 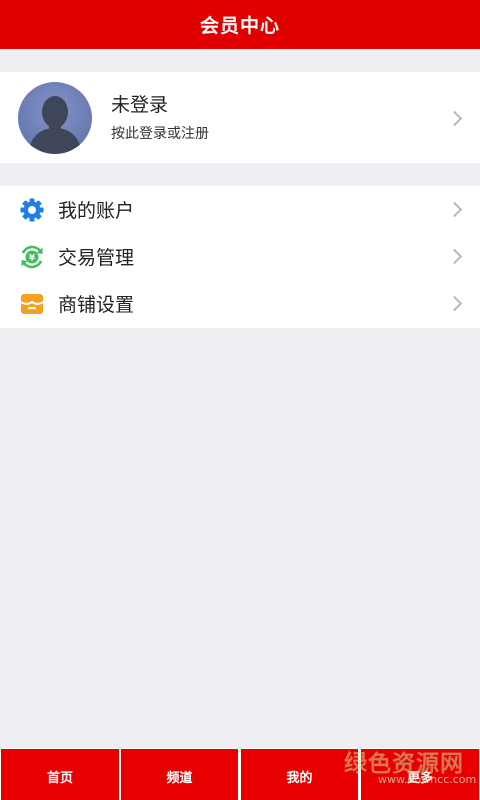 What do you see at coordinates (59, 778) in the screenshot?
I see `tab-label: 首页` at bounding box center [59, 778].